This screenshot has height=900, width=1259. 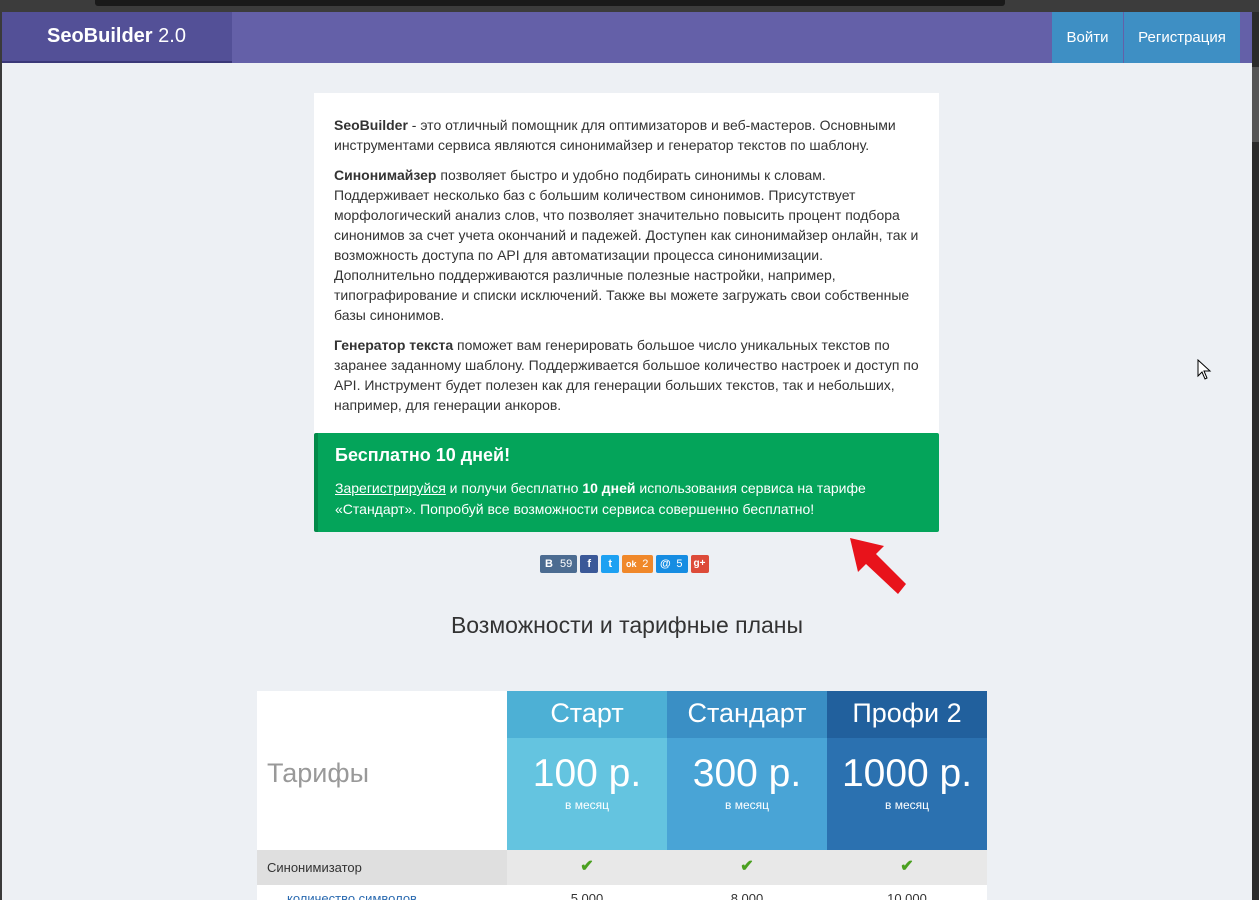 What do you see at coordinates (1204, 369) in the screenshot?
I see `mouse-cursor-icon` at bounding box center [1204, 369].